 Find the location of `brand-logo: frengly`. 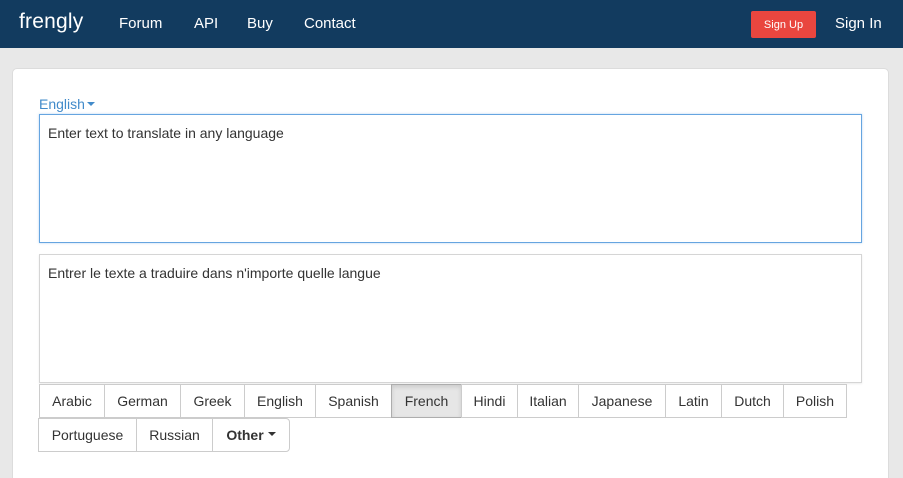

brand-logo: frengly is located at coordinates (51, 22).